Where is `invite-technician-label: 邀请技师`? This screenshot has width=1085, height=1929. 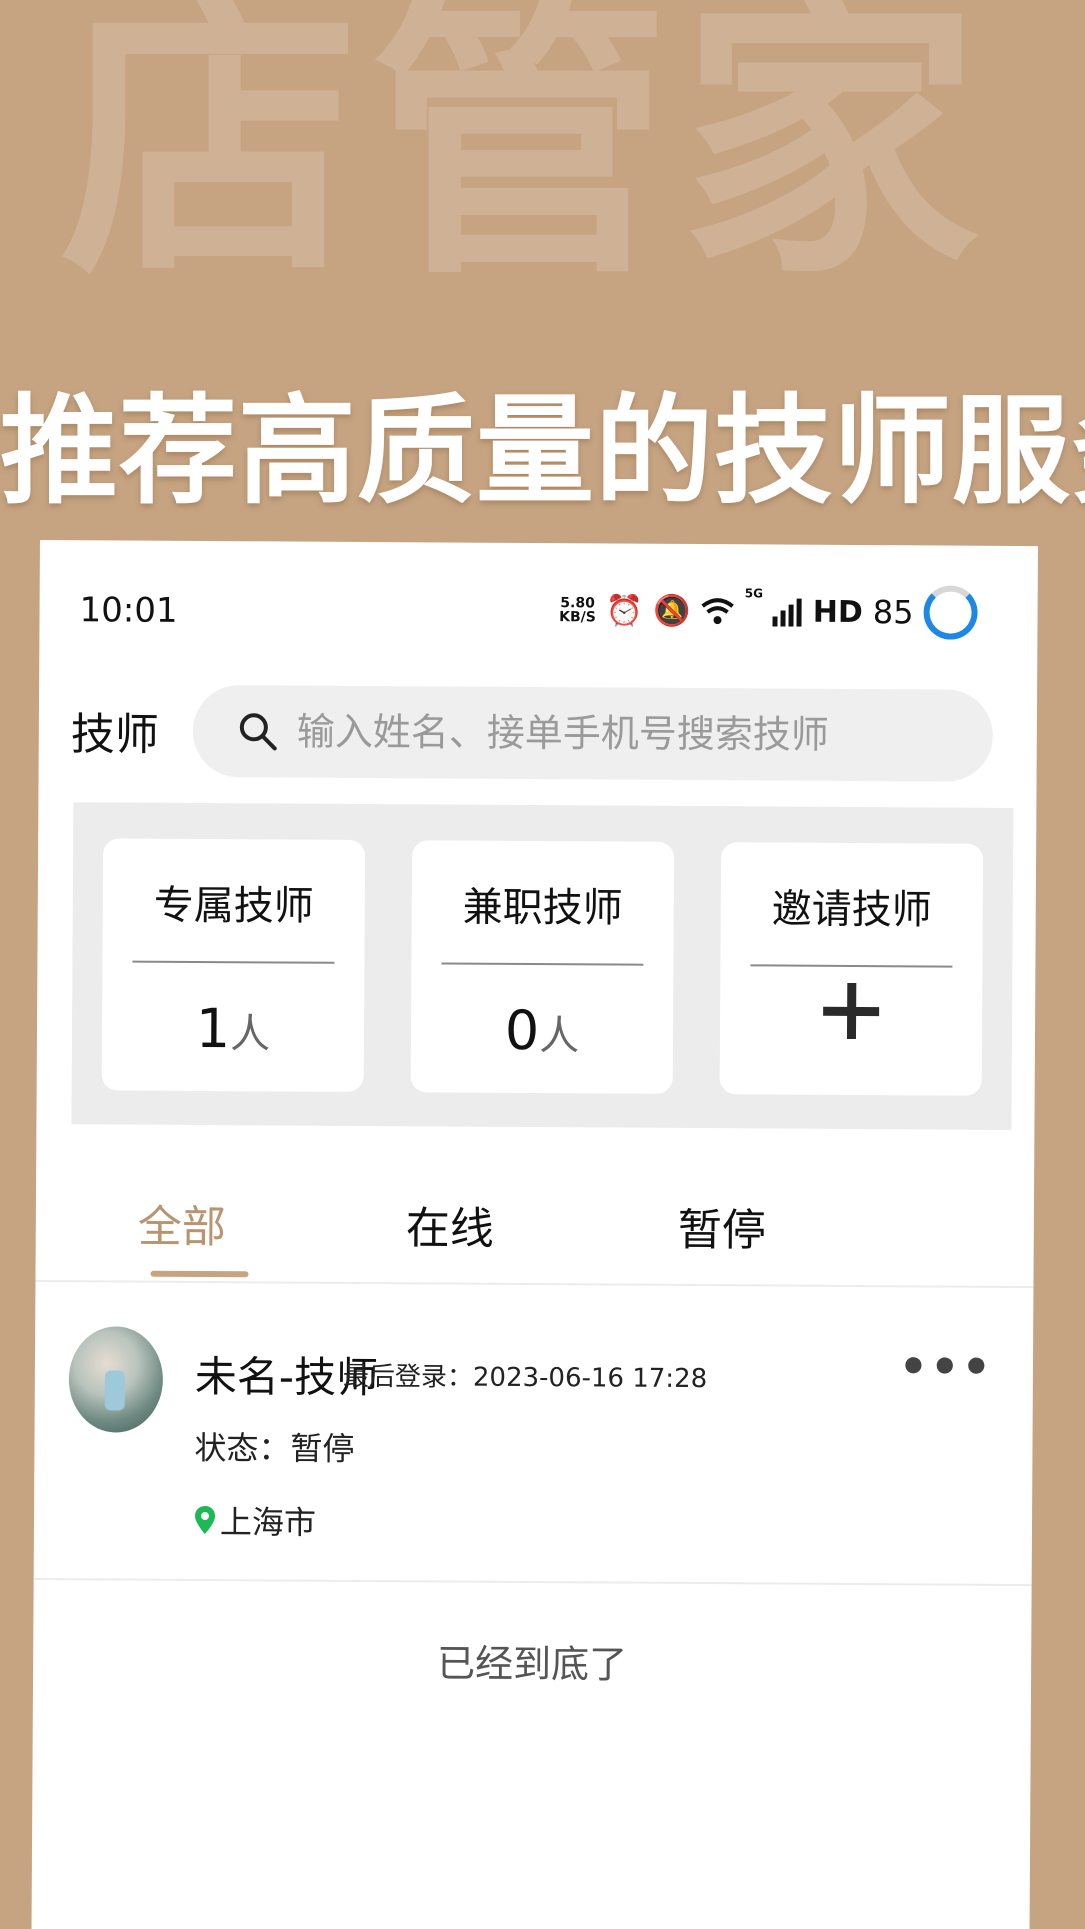 invite-technician-label: 邀请技师 is located at coordinates (851, 910).